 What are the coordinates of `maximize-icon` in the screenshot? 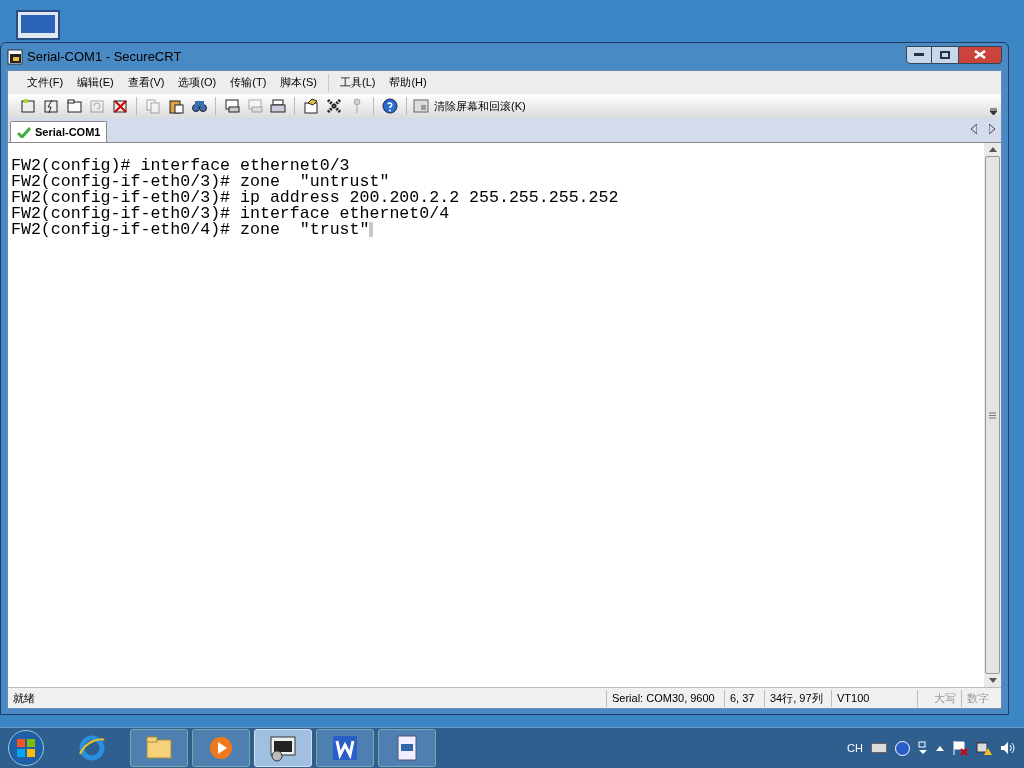 It's located at (945, 54).